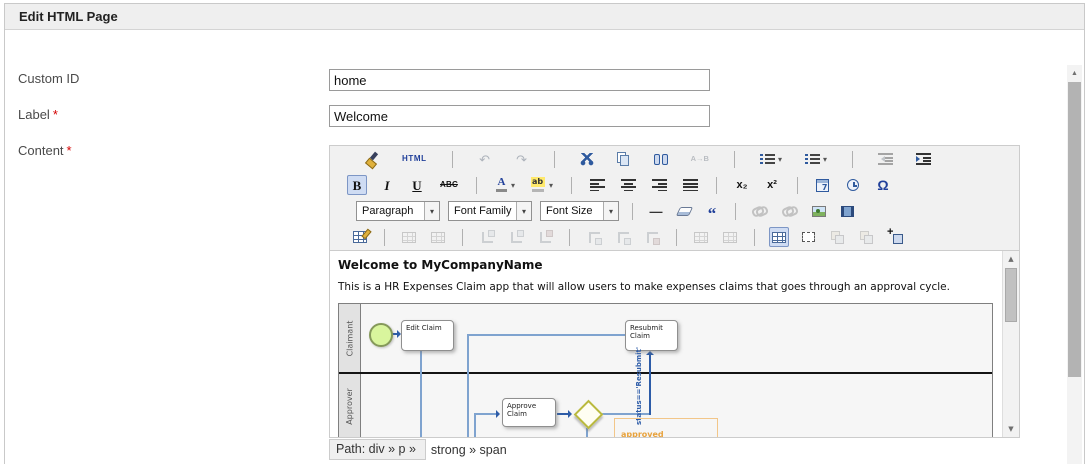 This screenshot has height=464, width=1090. What do you see at coordinates (812, 159) in the screenshot?
I see `numbered-list-icon` at bounding box center [812, 159].